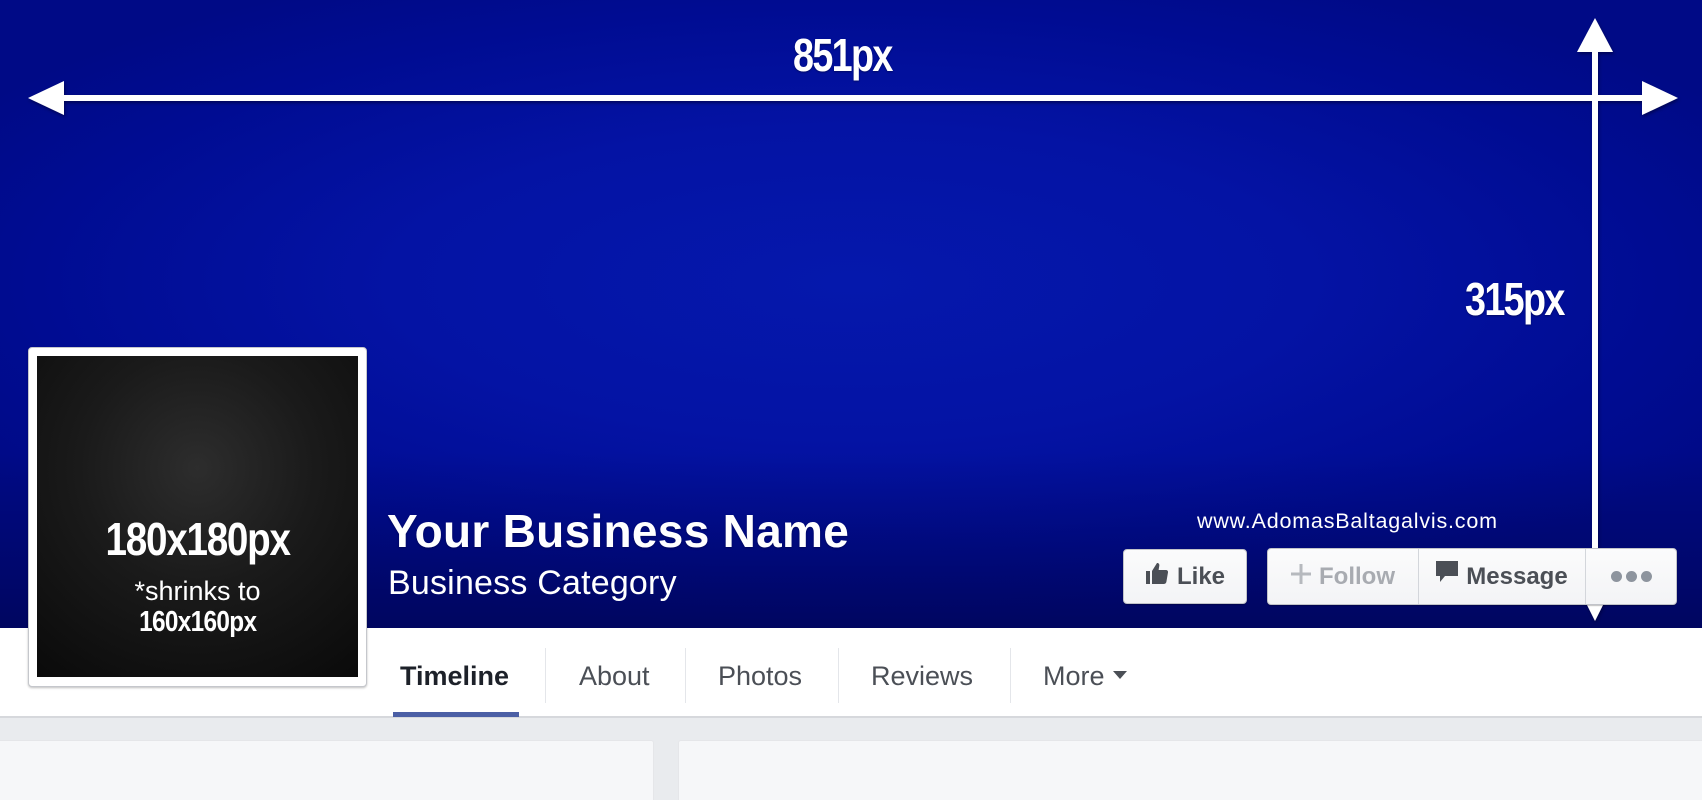 This screenshot has height=800, width=1702. What do you see at coordinates (456, 714) in the screenshot?
I see `active-tab-indicator` at bounding box center [456, 714].